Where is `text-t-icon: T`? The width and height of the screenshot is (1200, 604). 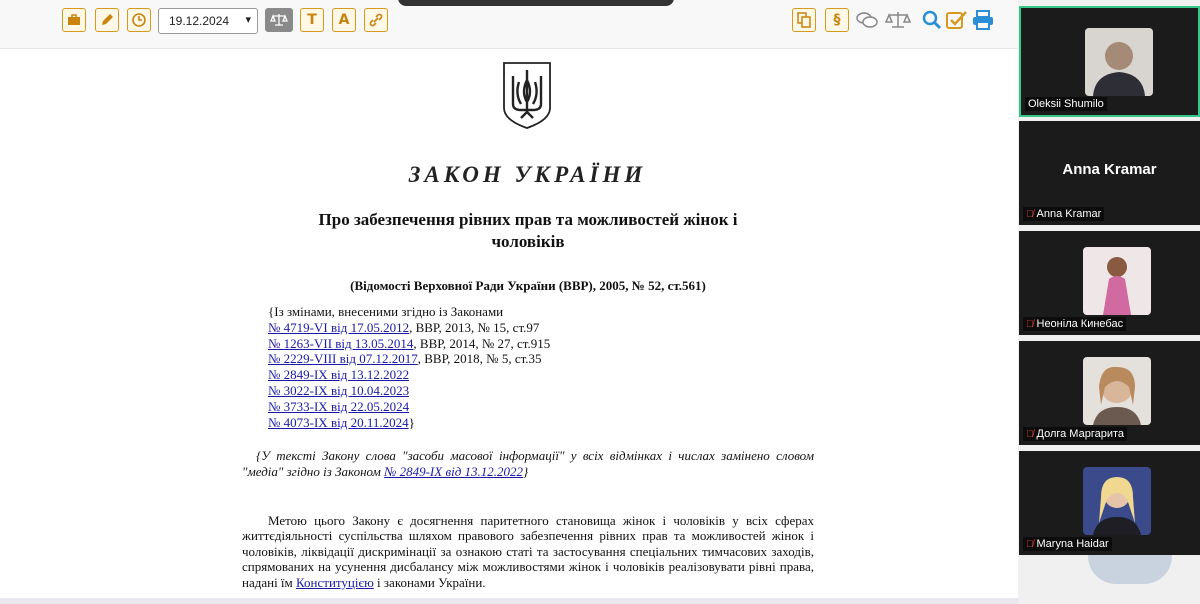
text-t-icon: T is located at coordinates (312, 20).